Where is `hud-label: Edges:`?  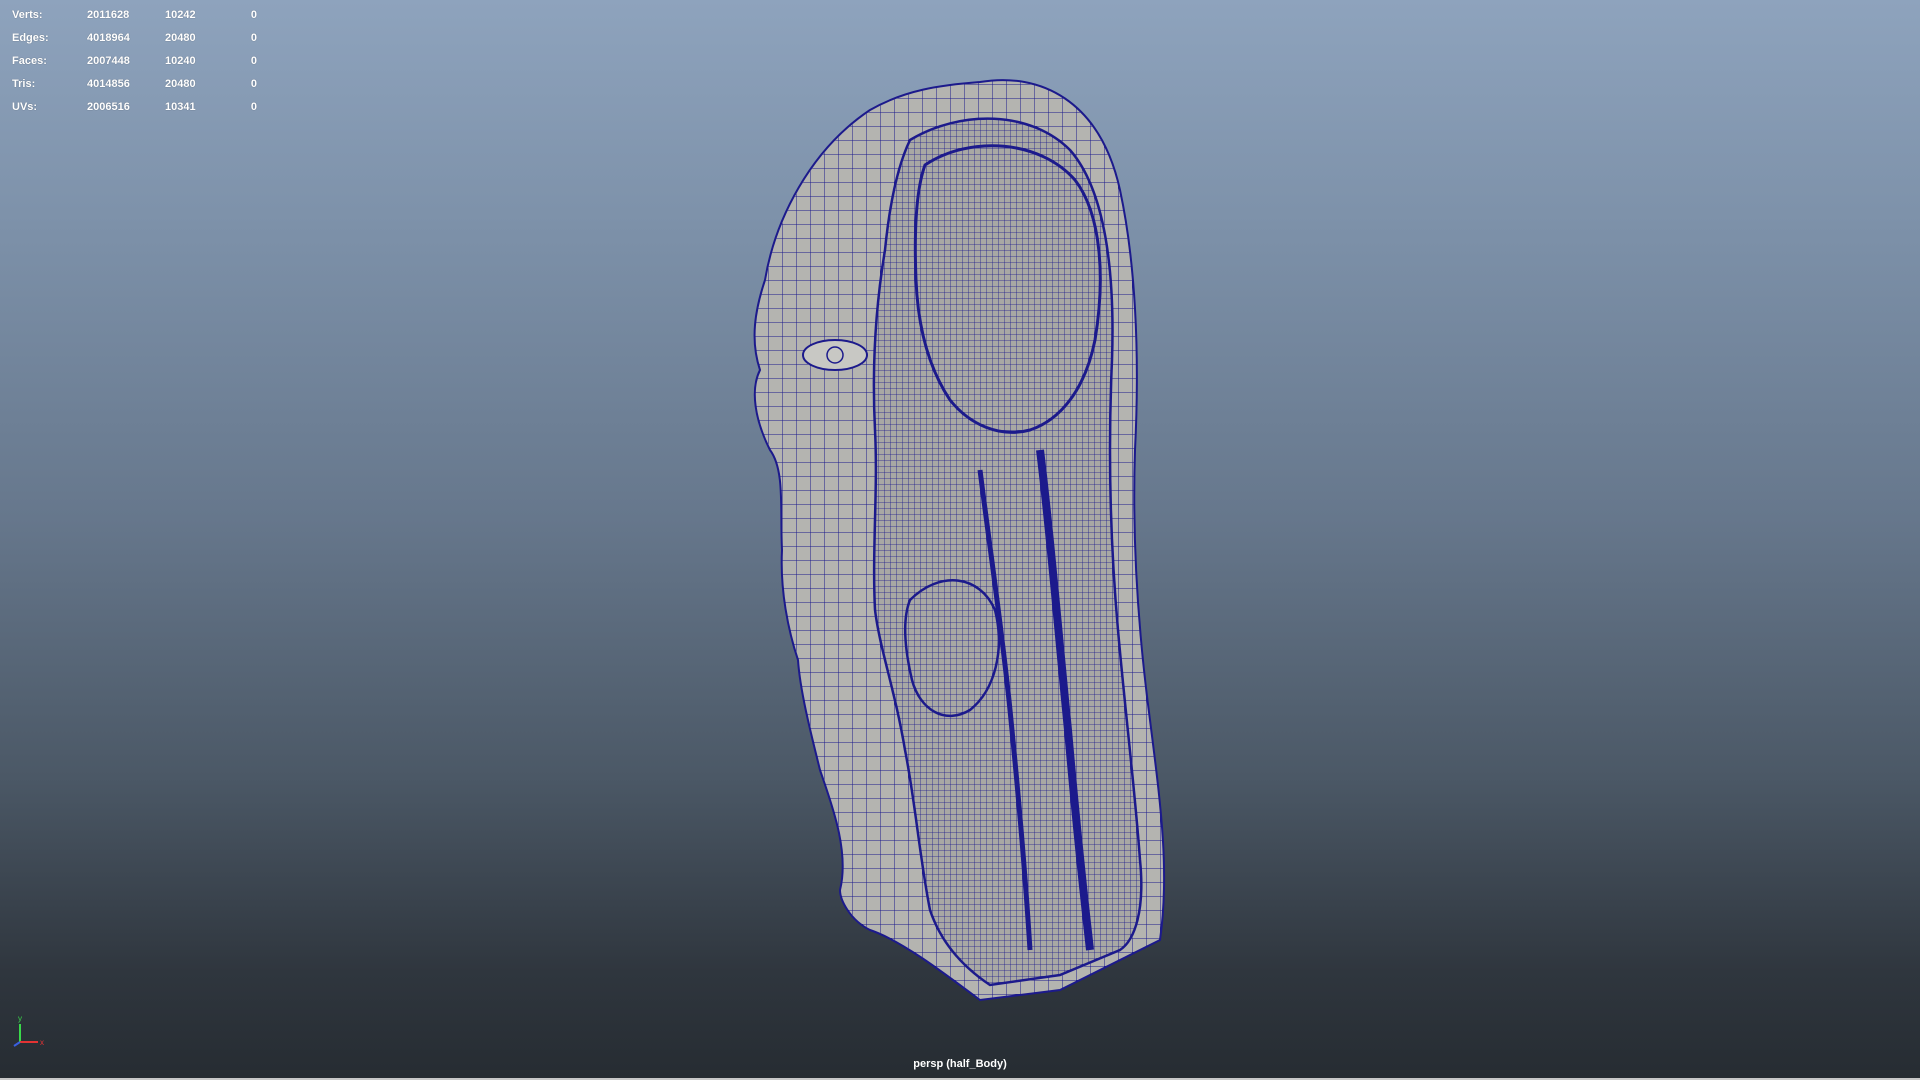
hud-label: Edges: is located at coordinates (30, 37).